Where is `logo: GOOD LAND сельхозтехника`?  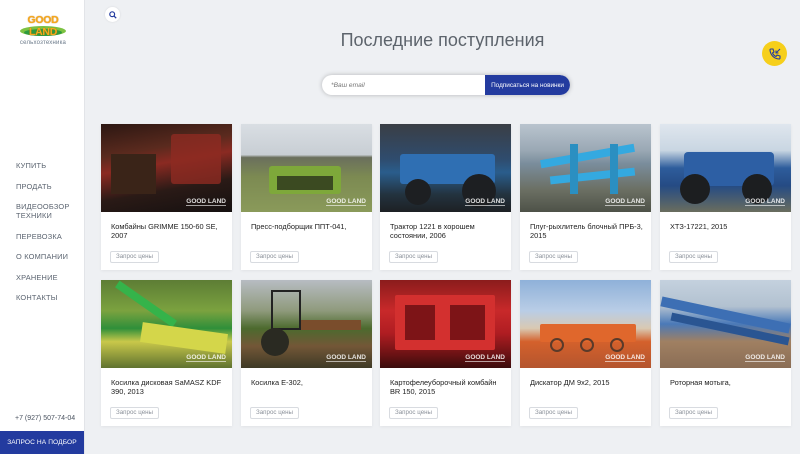 logo: GOOD LAND сельхозтехника is located at coordinates (43, 29).